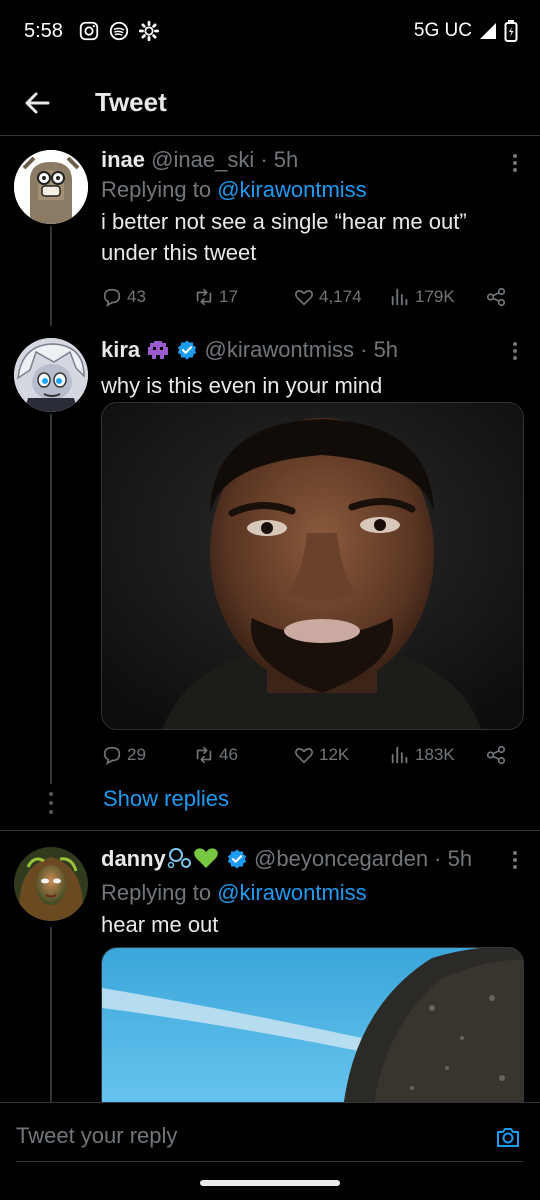 The height and width of the screenshot is (1200, 540). What do you see at coordinates (131, 102) in the screenshot?
I see `page-title: Tweet` at bounding box center [131, 102].